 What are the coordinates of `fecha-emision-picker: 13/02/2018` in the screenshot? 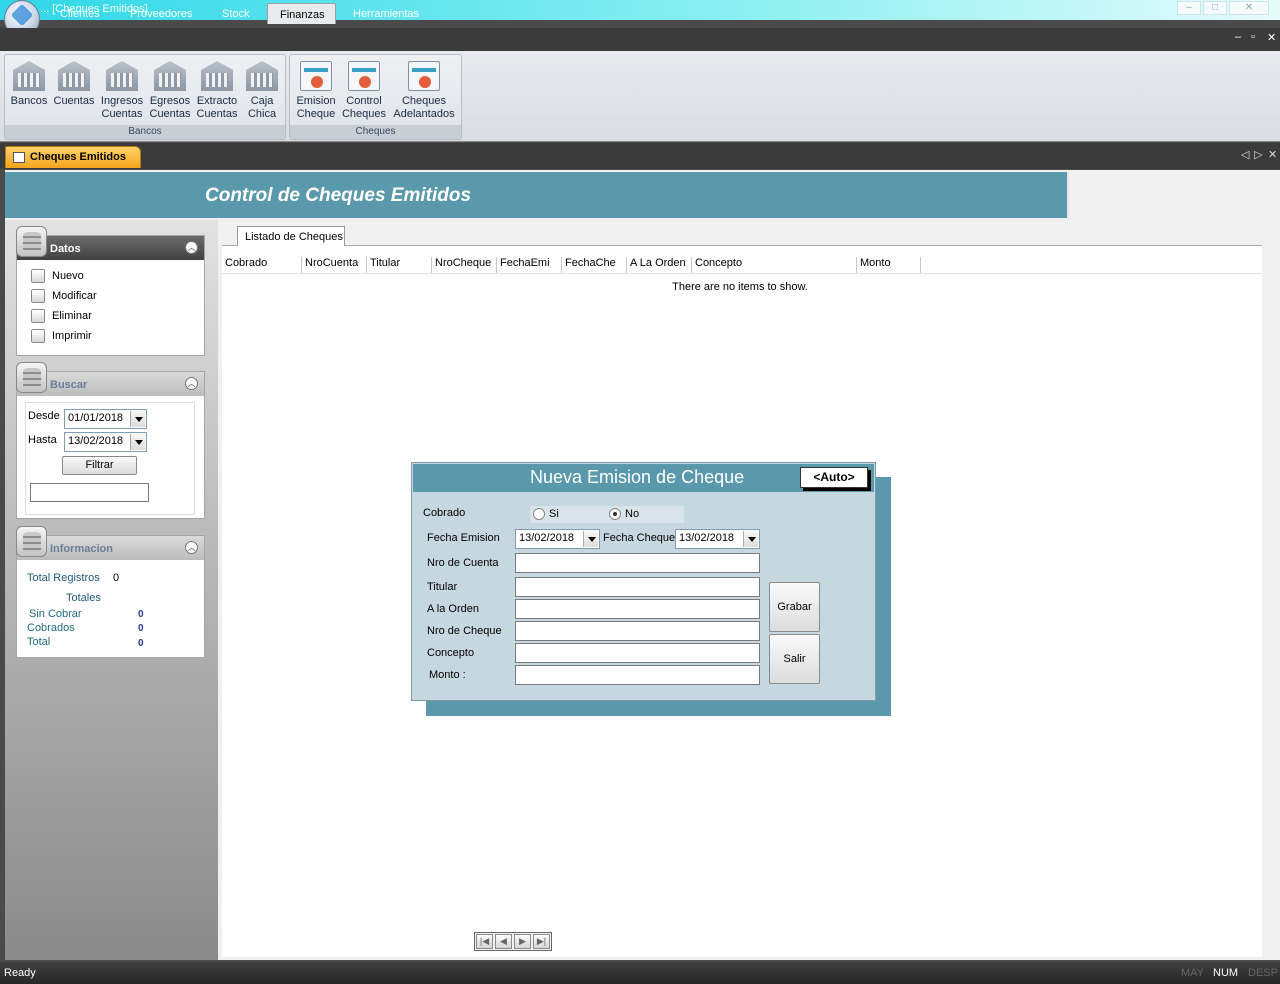 It's located at (557, 539).